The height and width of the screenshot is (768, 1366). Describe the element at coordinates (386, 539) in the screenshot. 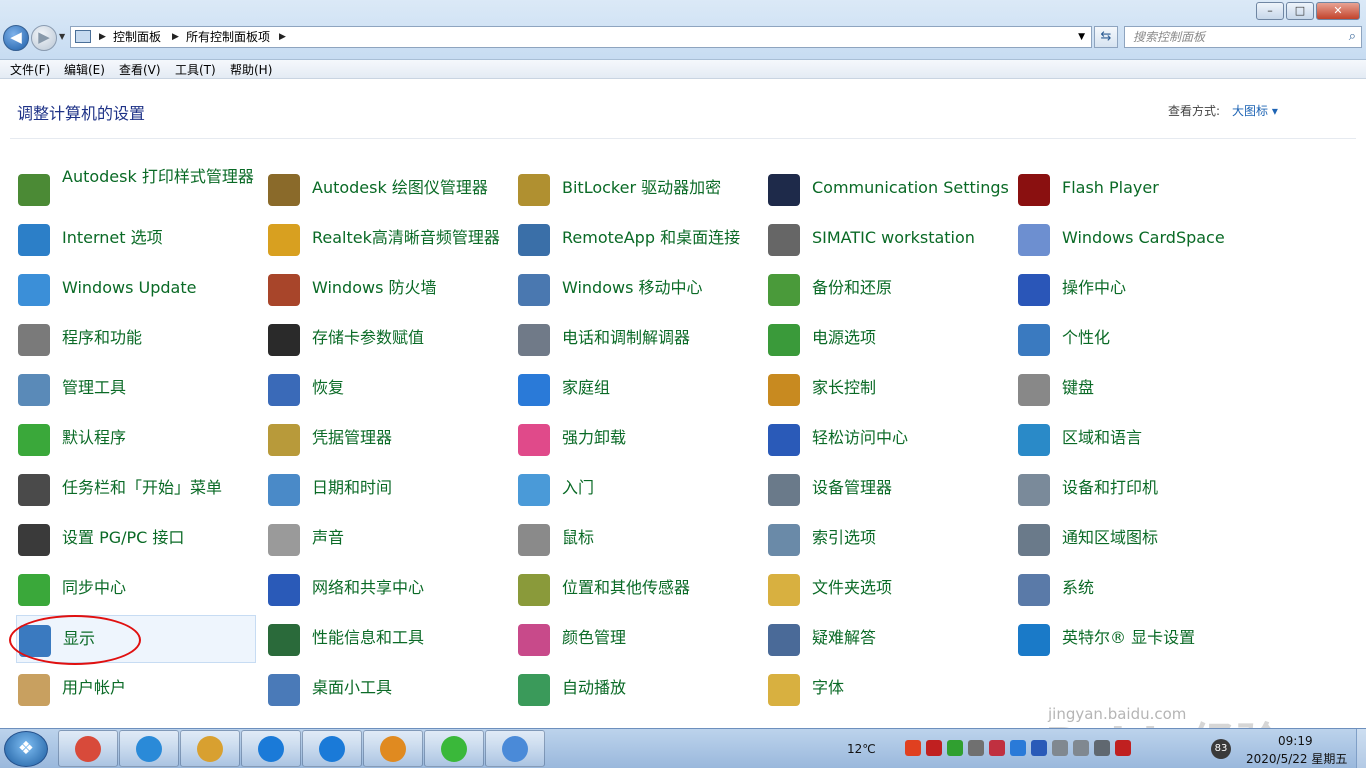

I see `control-panel-item: 声音` at that location.